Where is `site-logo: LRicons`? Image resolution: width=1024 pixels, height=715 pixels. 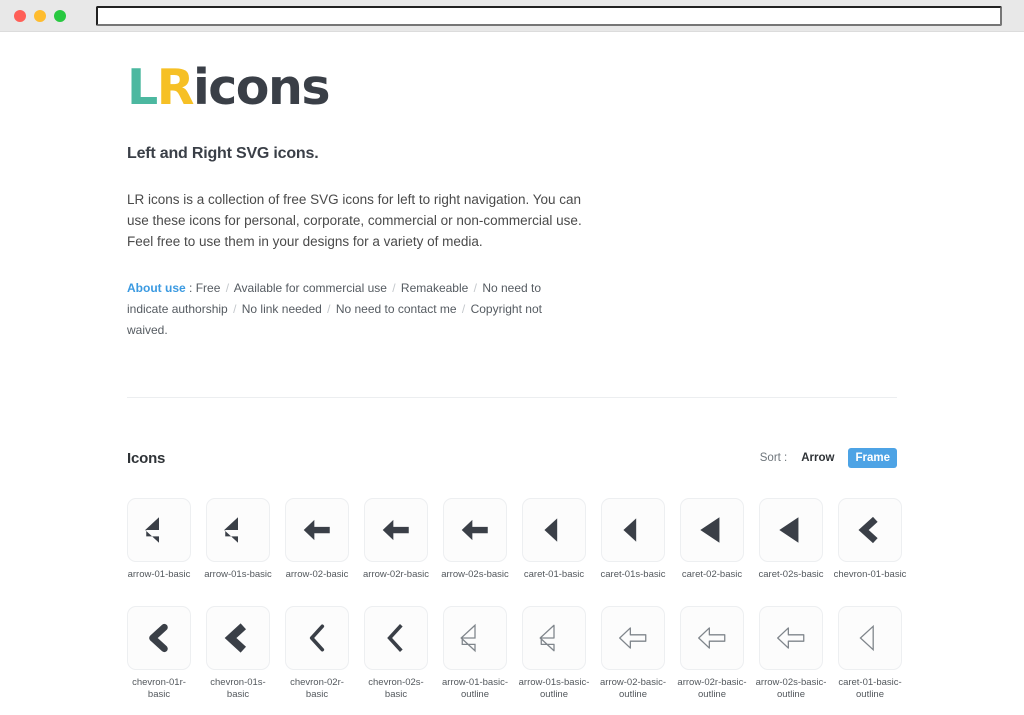 site-logo: LRicons is located at coordinates (512, 87).